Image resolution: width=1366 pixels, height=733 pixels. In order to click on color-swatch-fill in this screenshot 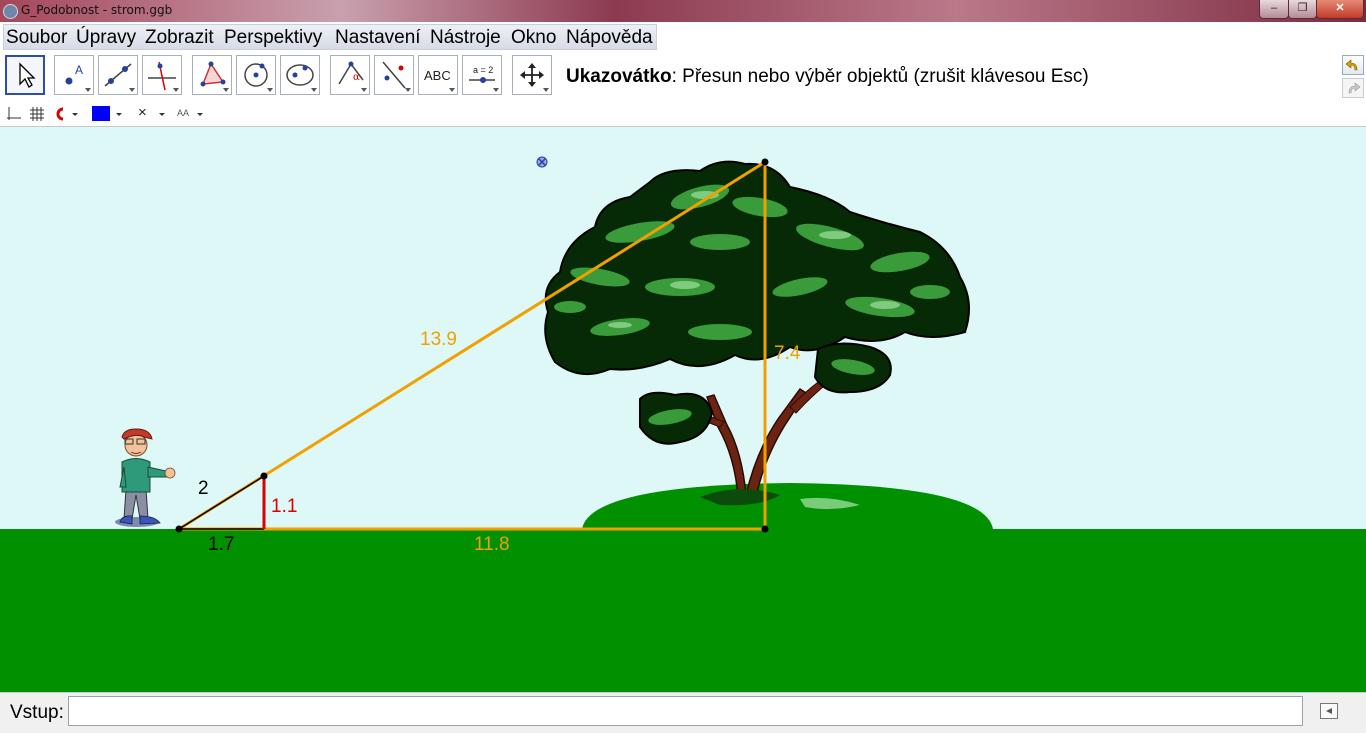, I will do `click(101, 113)`.